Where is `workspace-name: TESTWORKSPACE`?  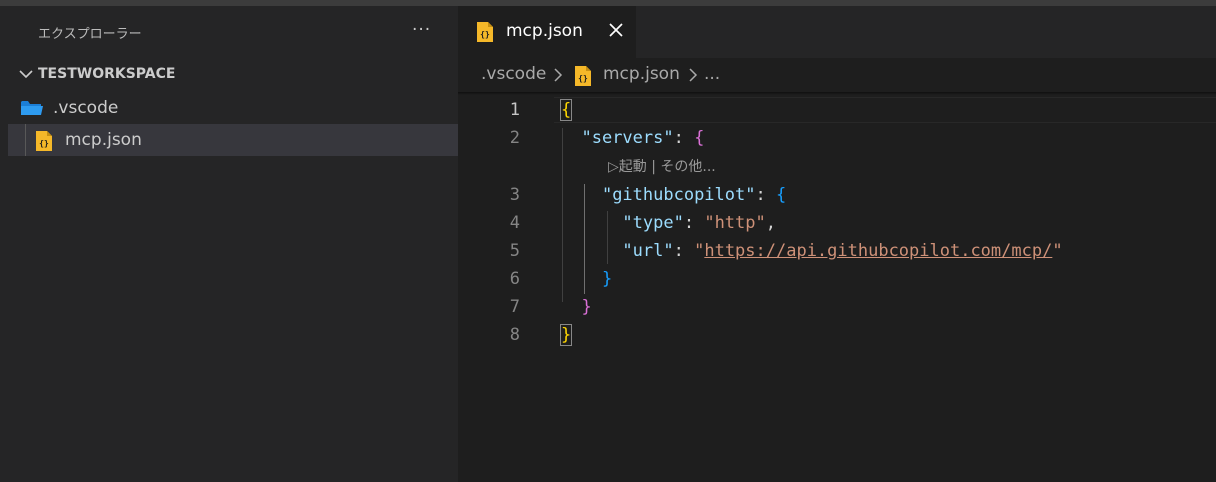
workspace-name: TESTWORKSPACE is located at coordinates (107, 74).